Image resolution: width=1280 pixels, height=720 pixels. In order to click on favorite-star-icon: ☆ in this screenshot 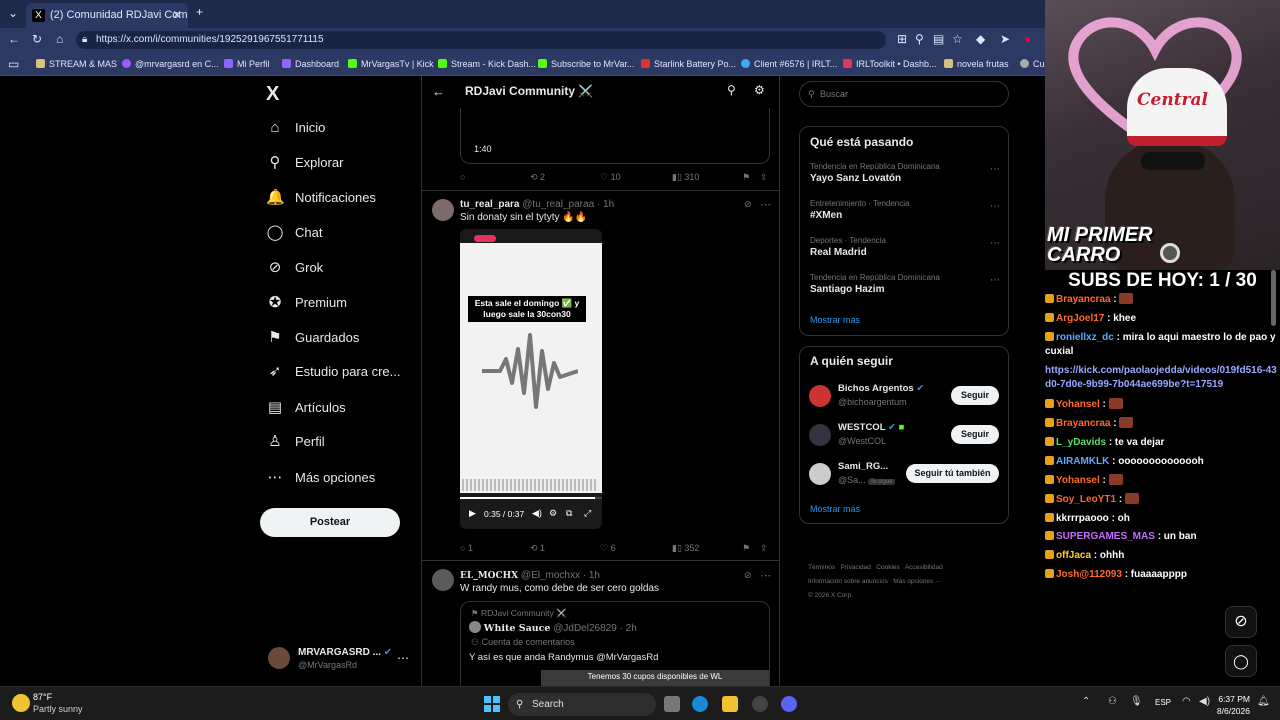, I will do `click(957, 39)`.